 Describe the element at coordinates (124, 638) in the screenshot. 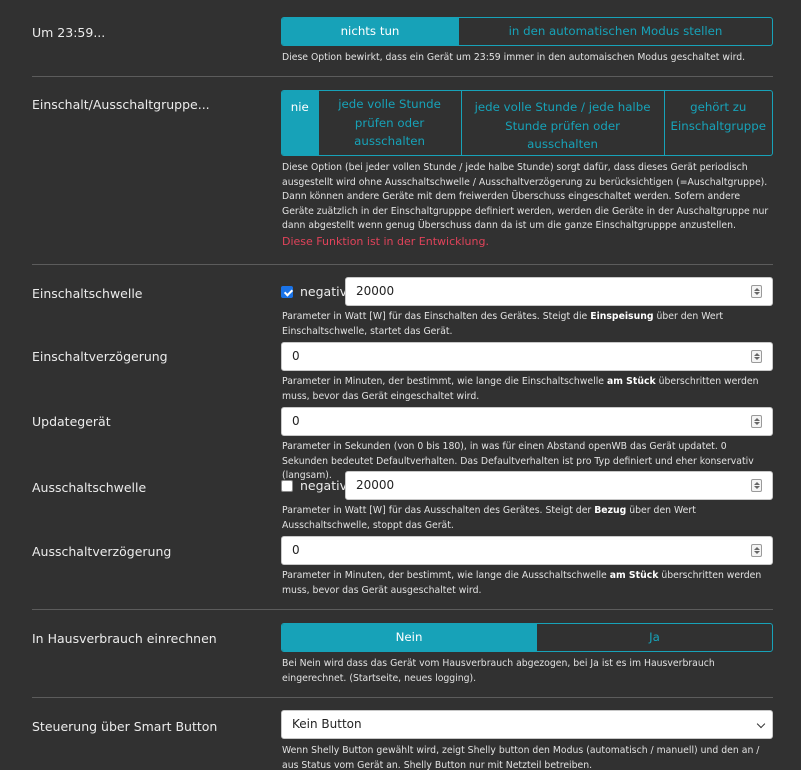

I see `hausverbrauch-label: In Hausverbrauch einrechnen` at that location.